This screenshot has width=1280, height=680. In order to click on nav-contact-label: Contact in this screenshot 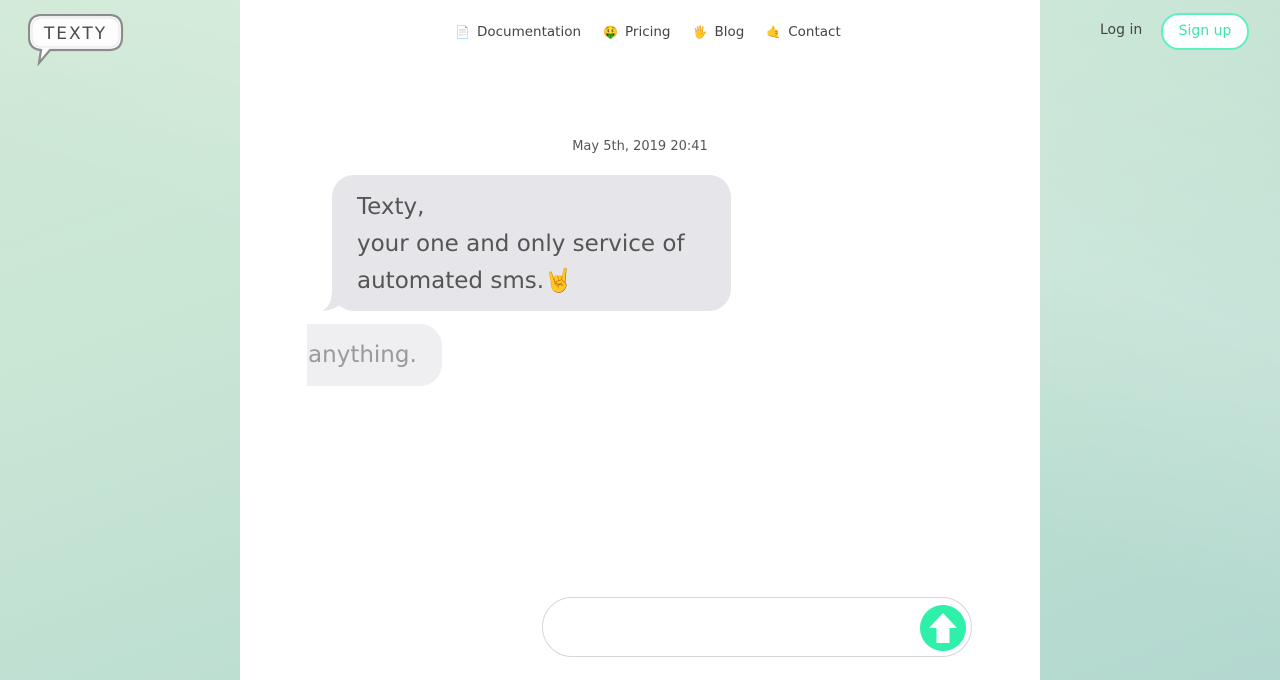, I will do `click(814, 32)`.